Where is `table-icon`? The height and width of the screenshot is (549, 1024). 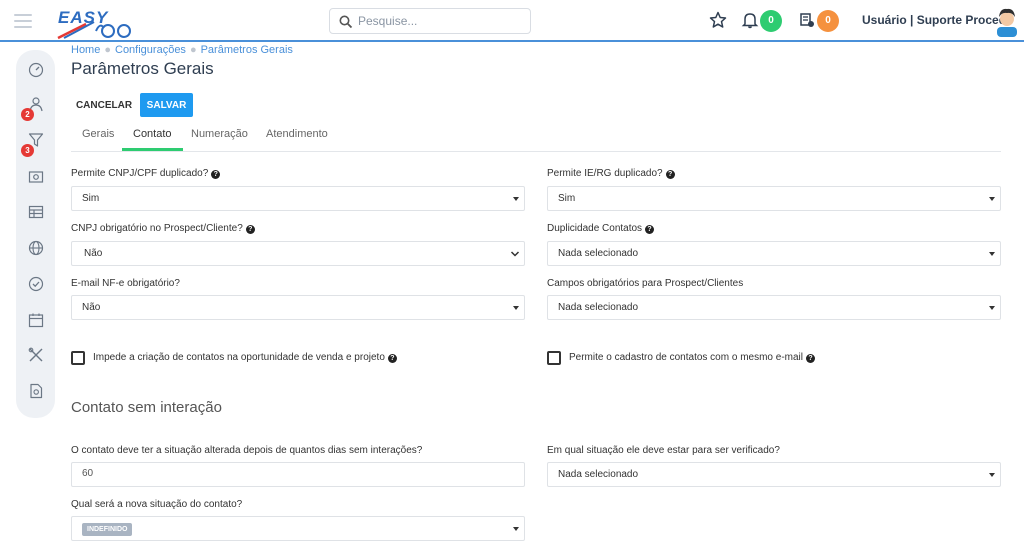
table-icon is located at coordinates (36, 212).